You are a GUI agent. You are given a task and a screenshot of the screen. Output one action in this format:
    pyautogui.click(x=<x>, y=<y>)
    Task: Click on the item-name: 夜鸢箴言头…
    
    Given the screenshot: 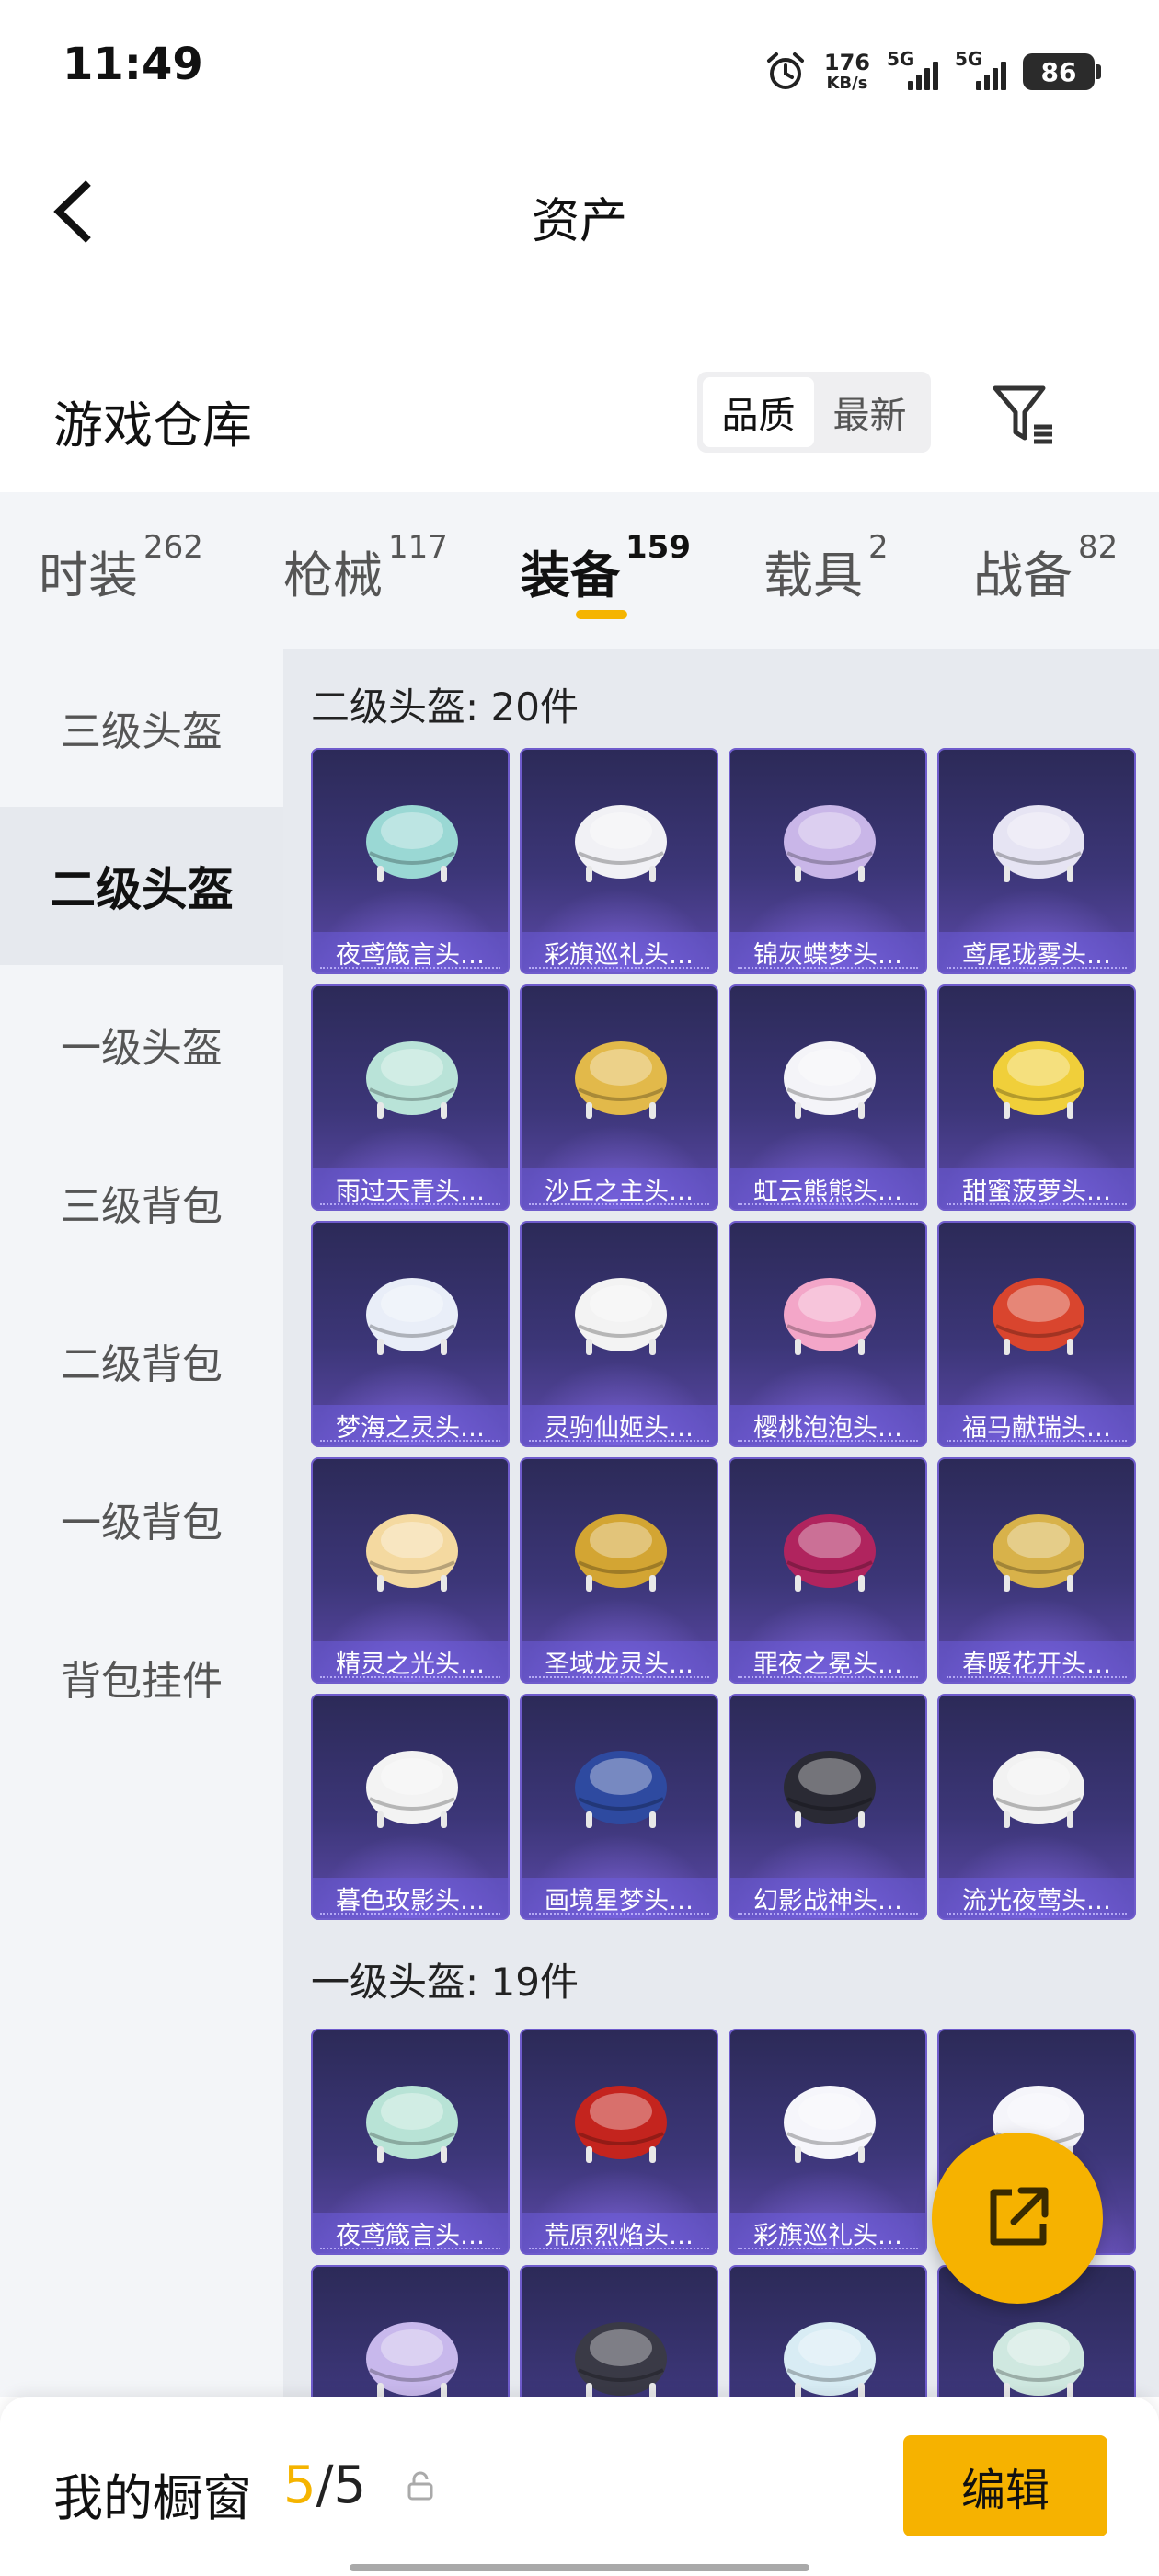 What is the action you would take?
    pyautogui.click(x=410, y=2233)
    